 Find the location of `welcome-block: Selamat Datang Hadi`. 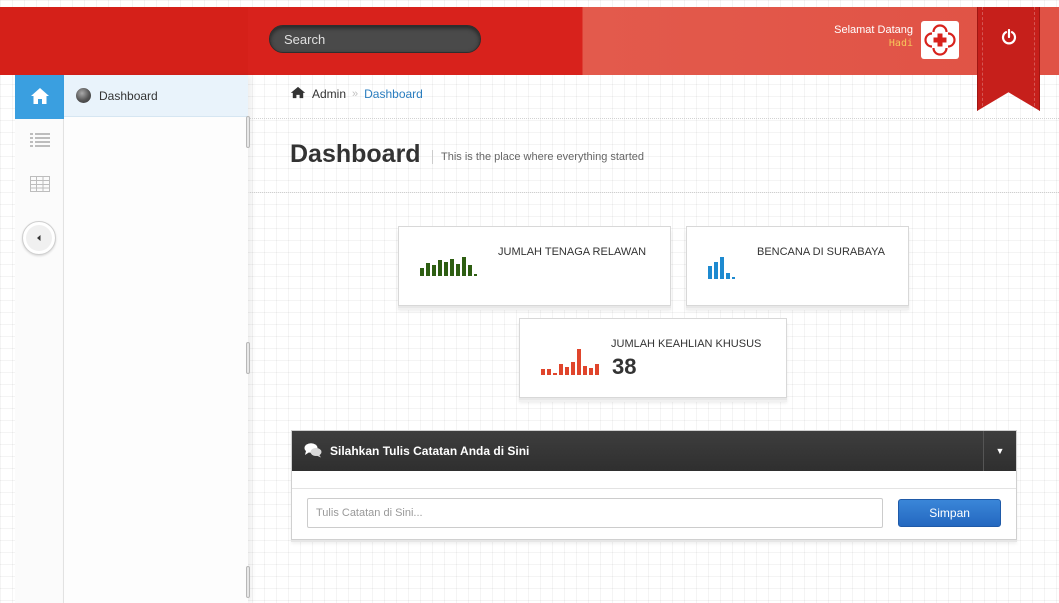

welcome-block: Selamat Datang Hadi is located at coordinates (873, 37).